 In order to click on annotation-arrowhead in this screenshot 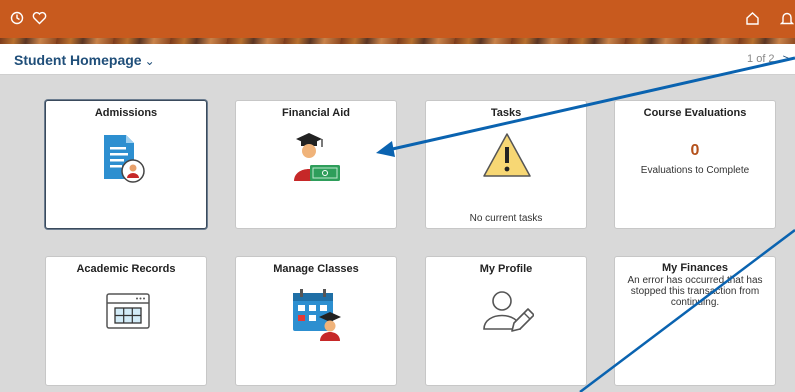, I will do `click(385, 149)`.